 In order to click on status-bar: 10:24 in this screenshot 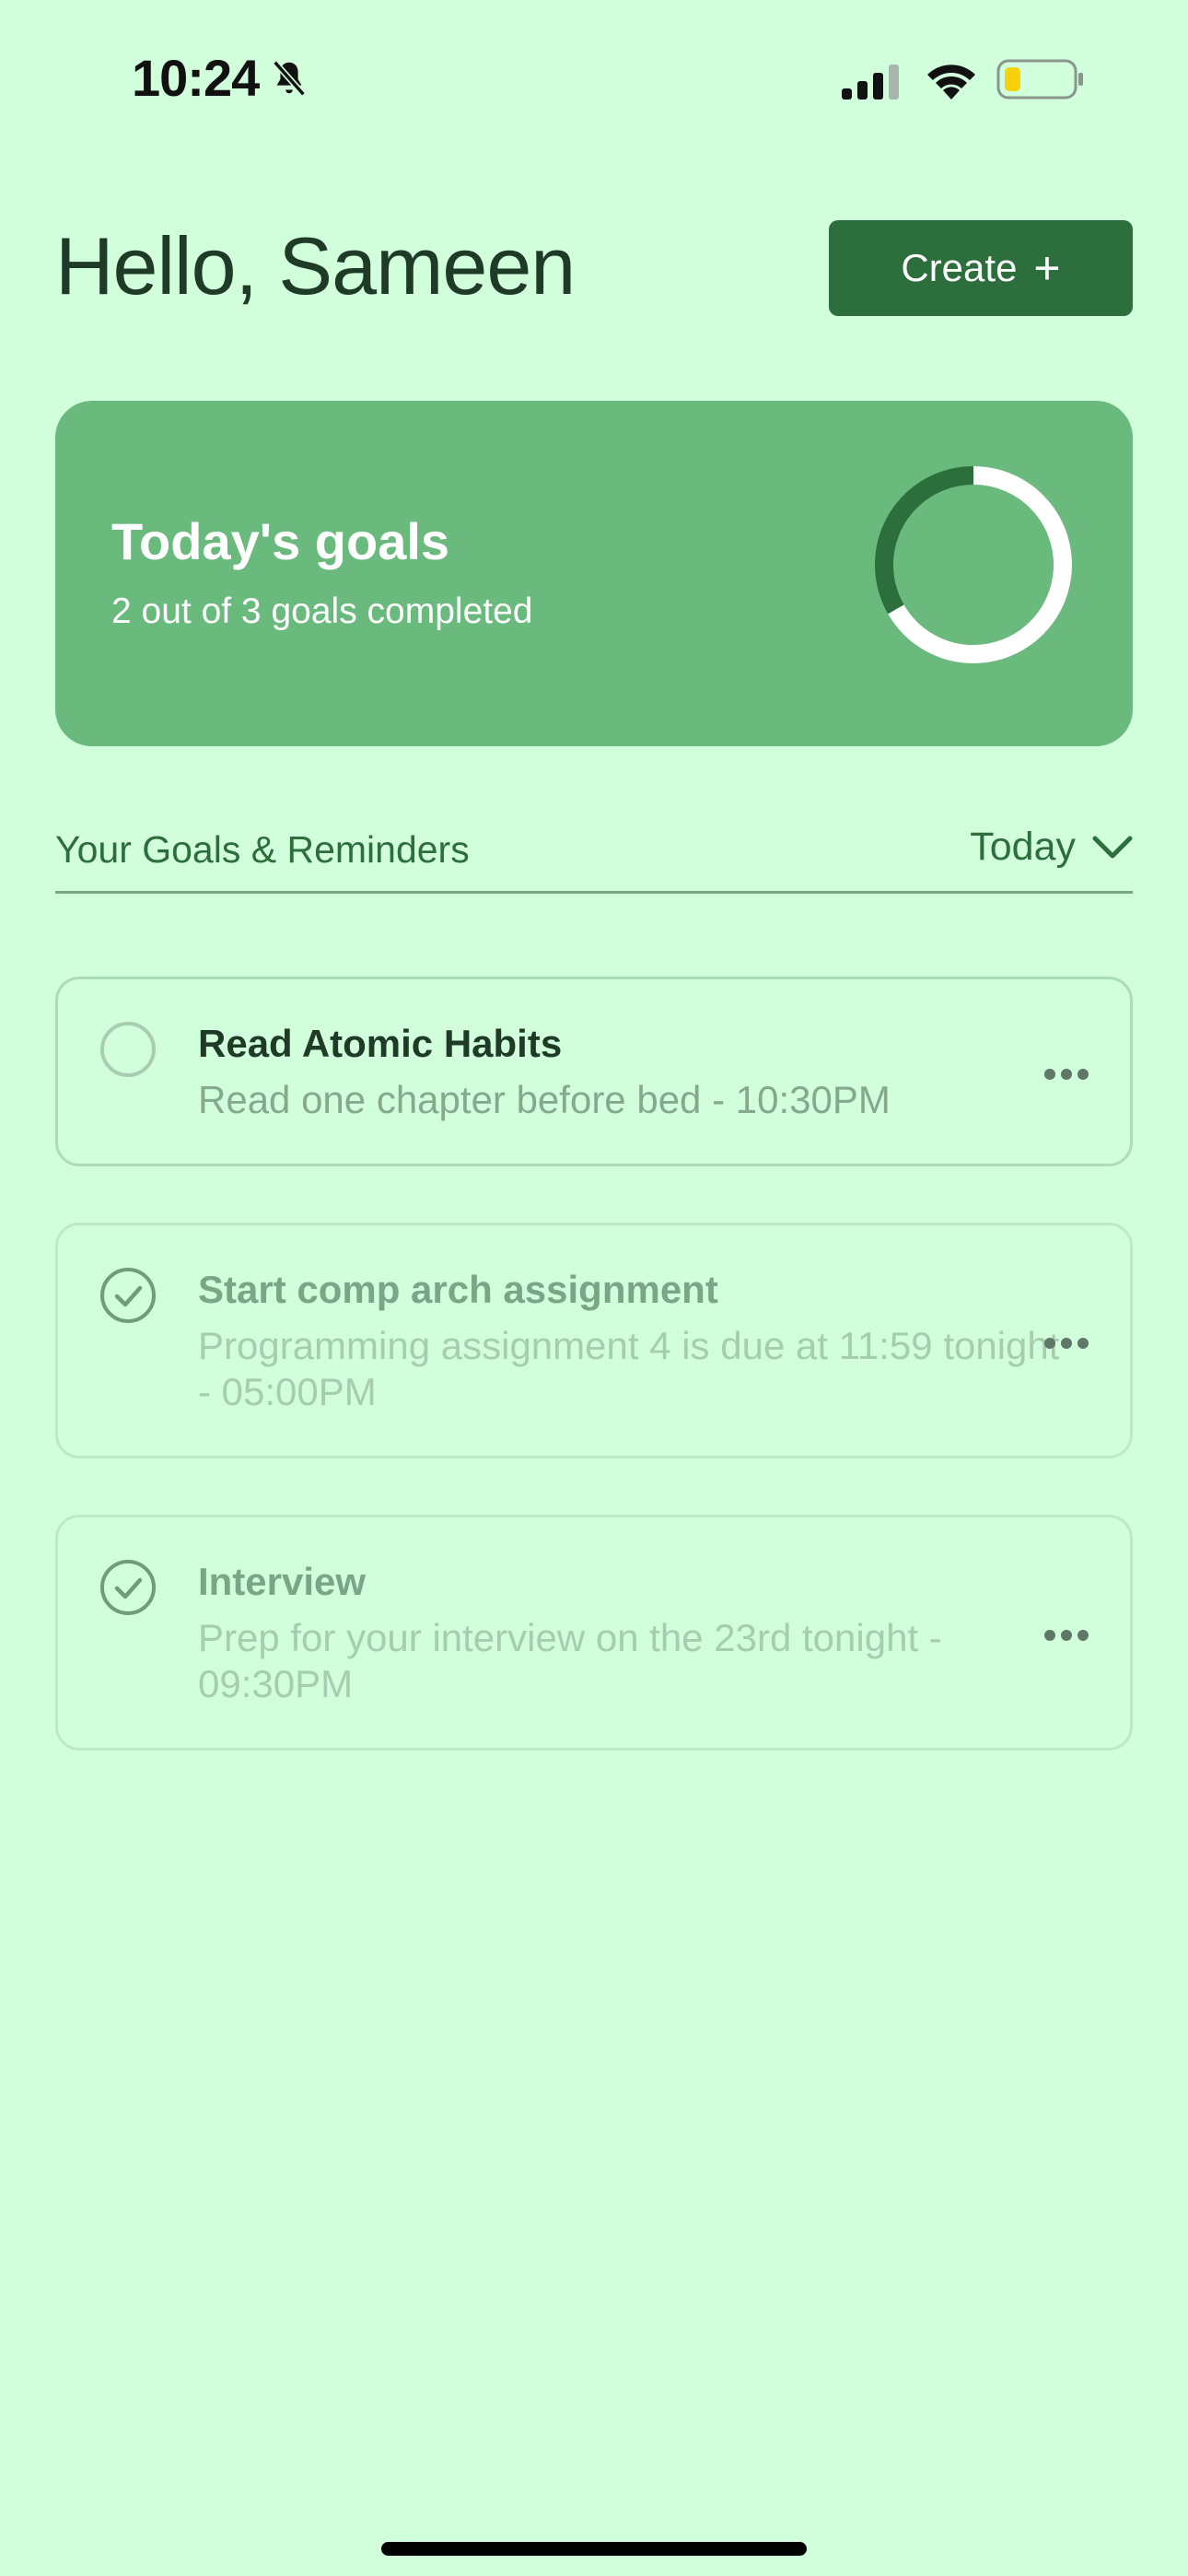, I will do `click(594, 78)`.